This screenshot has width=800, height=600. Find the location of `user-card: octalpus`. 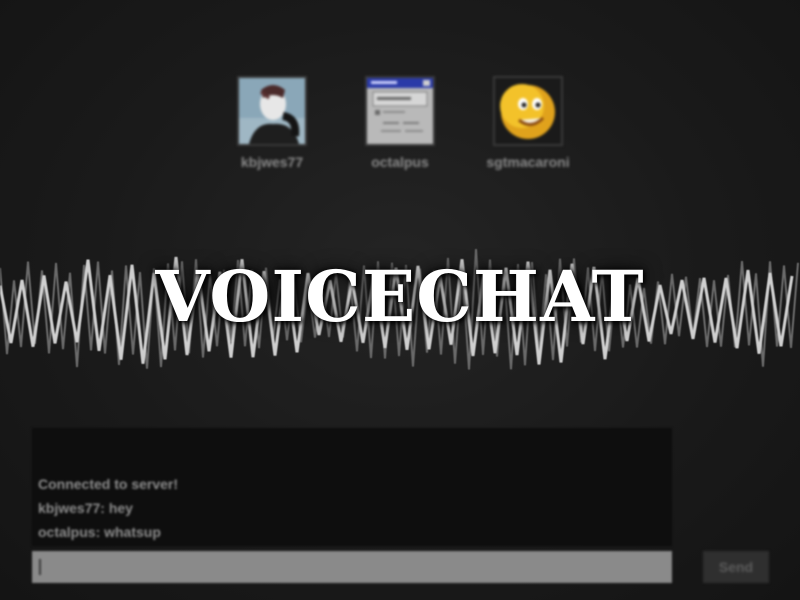

user-card: octalpus is located at coordinates (400, 123).